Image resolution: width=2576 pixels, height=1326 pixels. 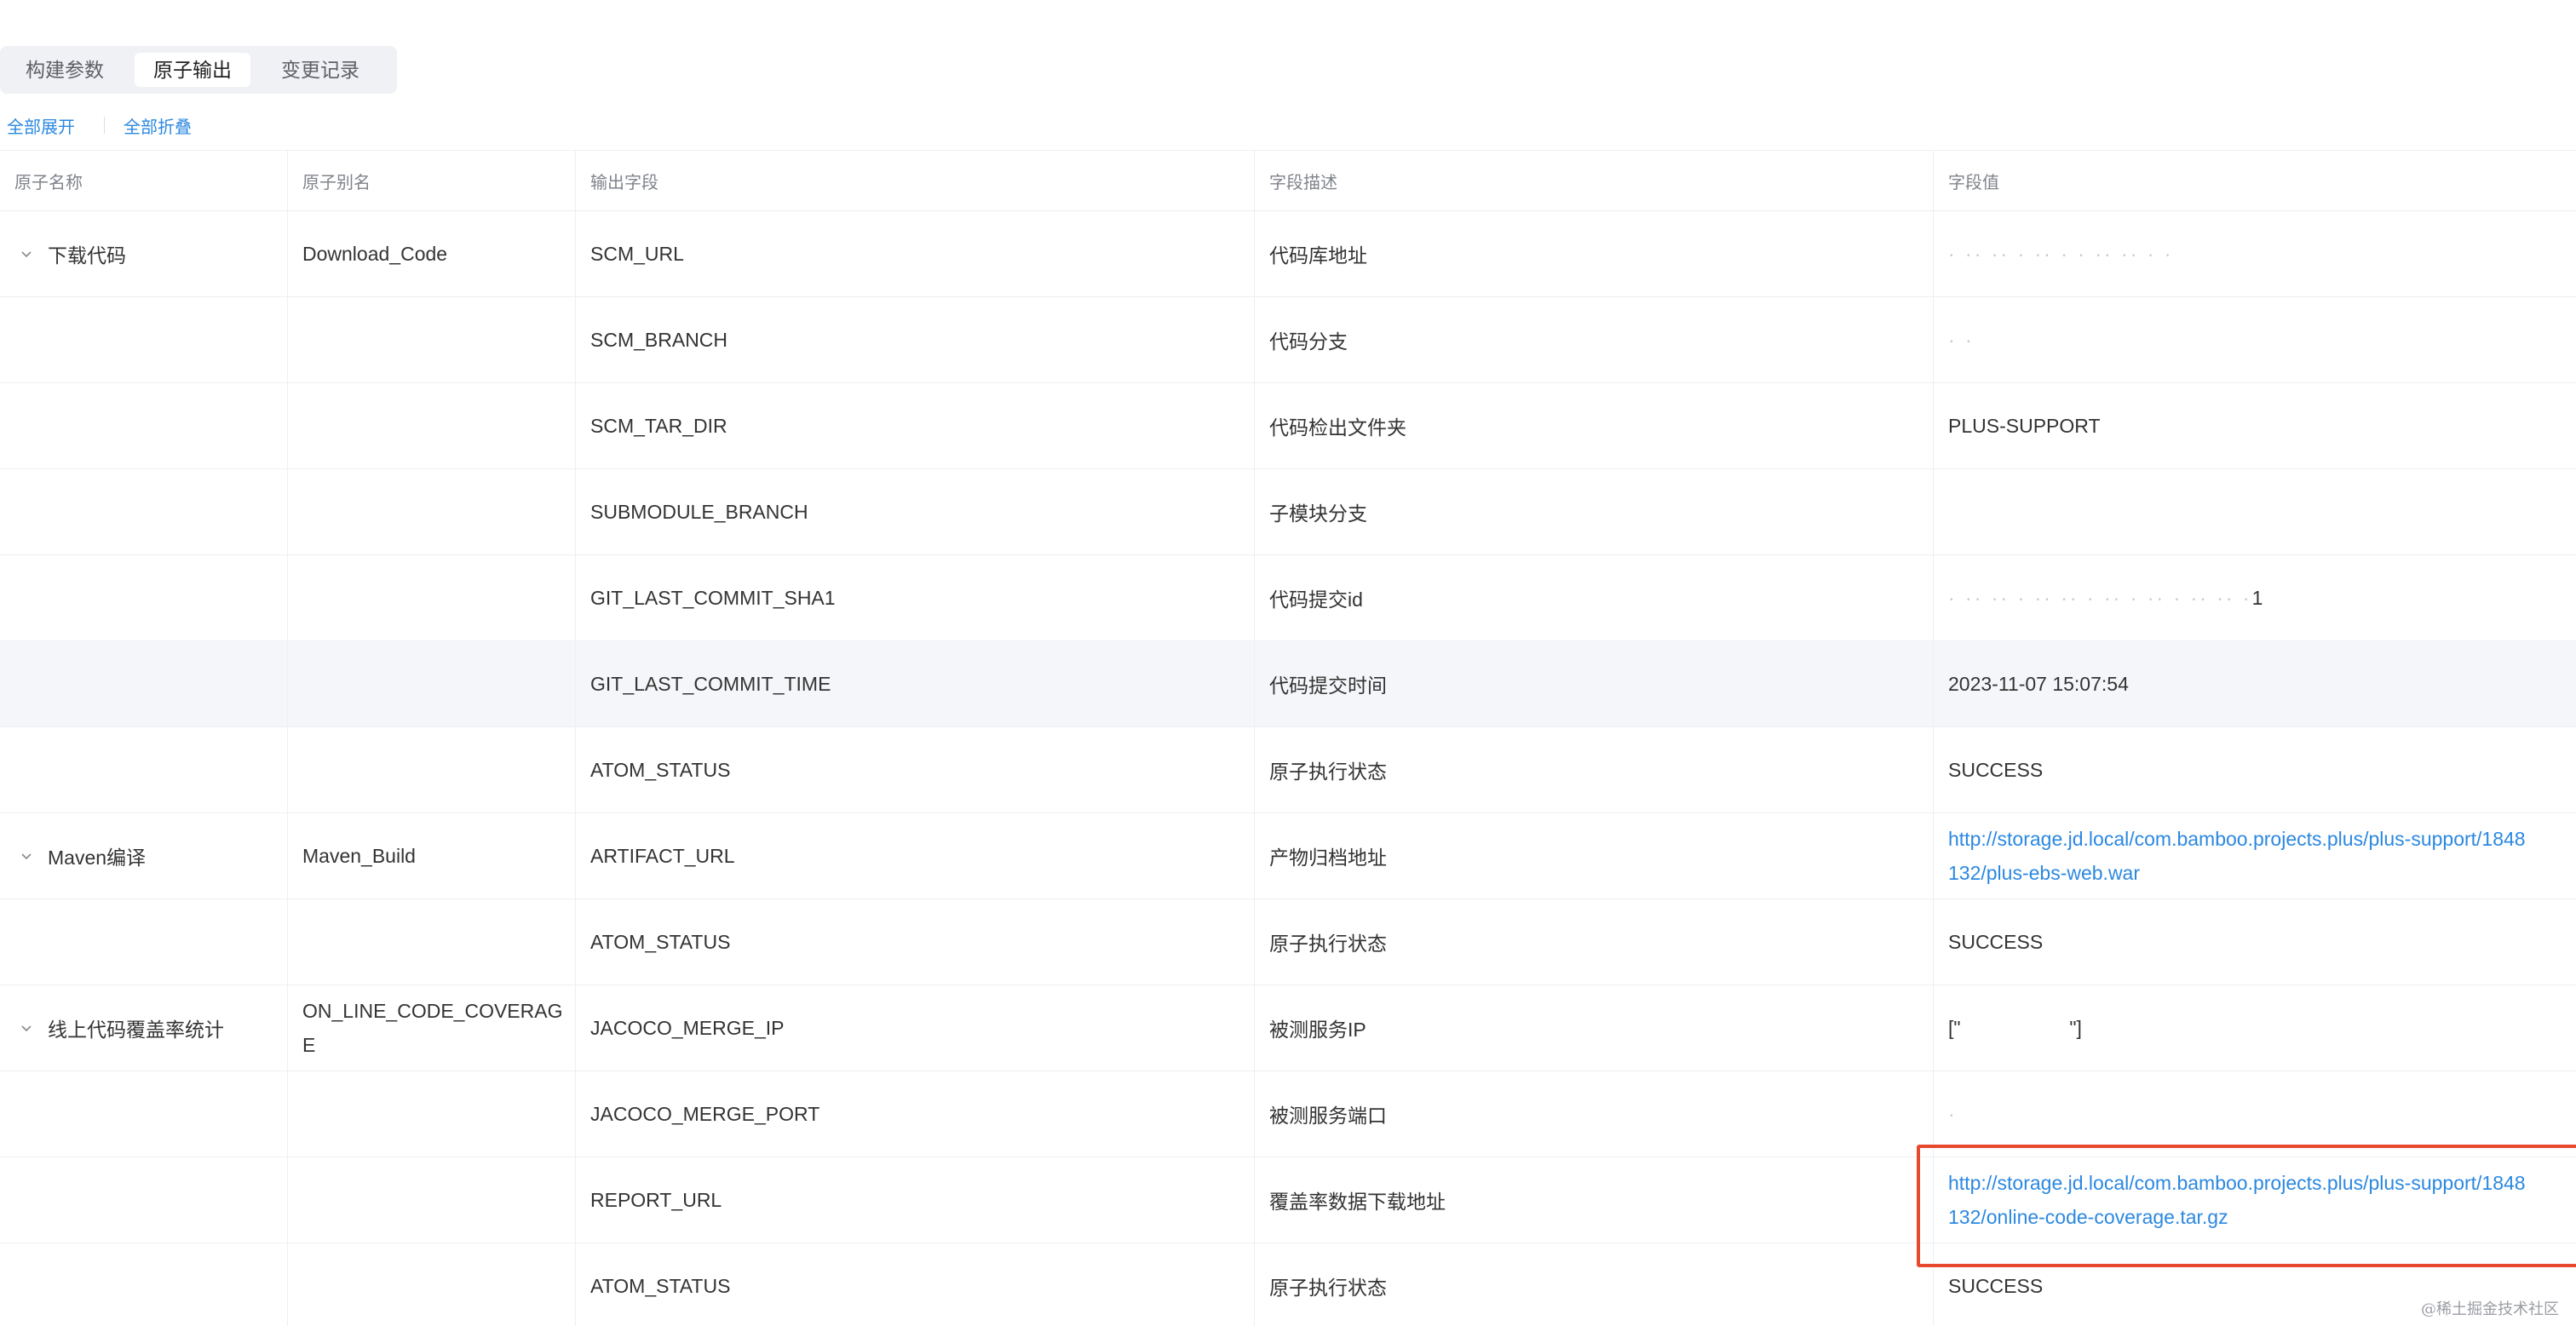 What do you see at coordinates (916, 339) in the screenshot?
I see `output-field-cell: SCM_BRANCH` at bounding box center [916, 339].